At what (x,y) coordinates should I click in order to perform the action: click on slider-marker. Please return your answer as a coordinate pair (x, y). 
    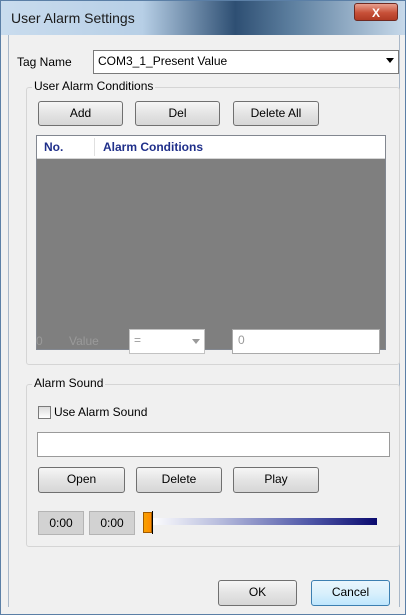
    Looking at the image, I should click on (152, 522).